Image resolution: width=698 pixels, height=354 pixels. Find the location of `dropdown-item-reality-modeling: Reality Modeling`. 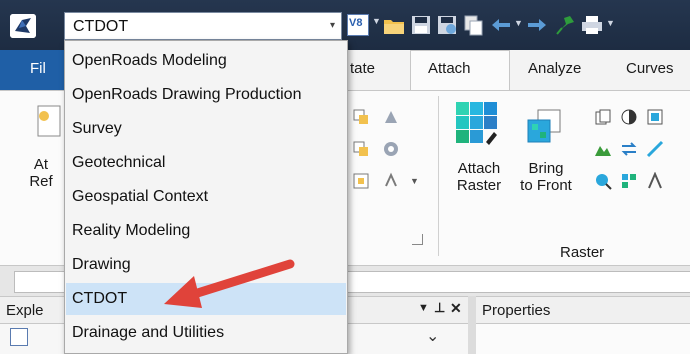

dropdown-item-reality-modeling: Reality Modeling is located at coordinates (206, 231).